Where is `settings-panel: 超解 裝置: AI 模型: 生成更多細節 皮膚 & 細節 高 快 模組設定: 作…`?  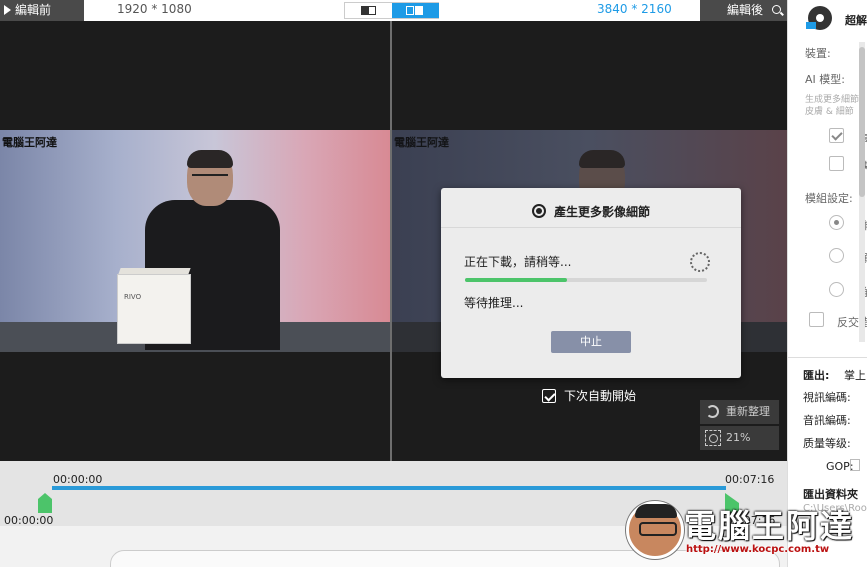
settings-panel: 超解 裝置: AI 模型: 生成更多細節 皮膚 & 細節 高 快 模組設定: 作… is located at coordinates (827, 283).